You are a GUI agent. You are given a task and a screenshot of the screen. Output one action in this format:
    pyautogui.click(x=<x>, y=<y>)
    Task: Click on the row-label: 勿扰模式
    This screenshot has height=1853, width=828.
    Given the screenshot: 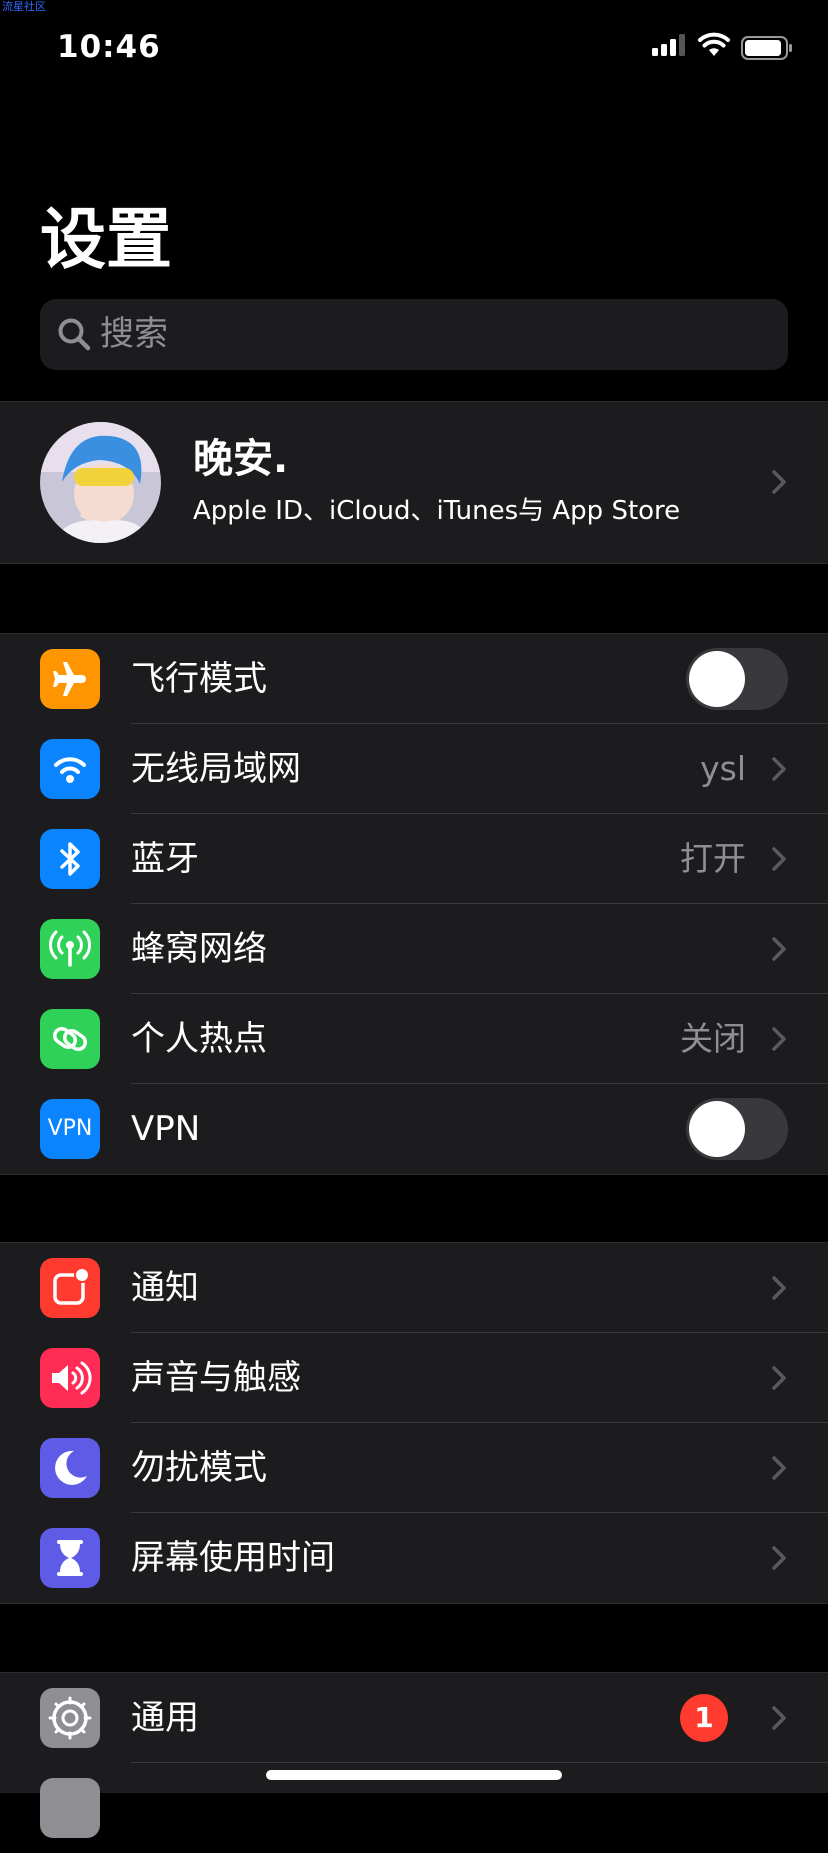 What is the action you would take?
    pyautogui.click(x=199, y=1468)
    